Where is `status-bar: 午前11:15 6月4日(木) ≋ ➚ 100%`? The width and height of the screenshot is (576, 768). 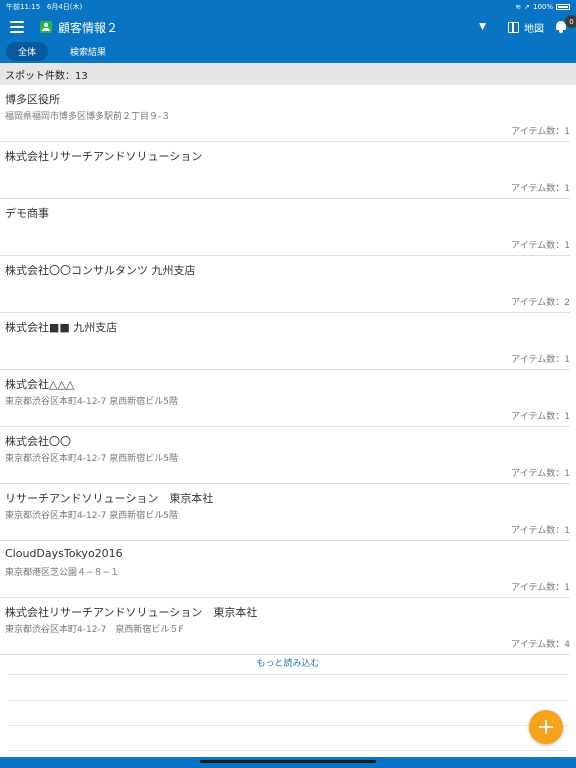
status-bar: 午前11:15 6月4日(木) ≋ ➚ 100% is located at coordinates (288, 7).